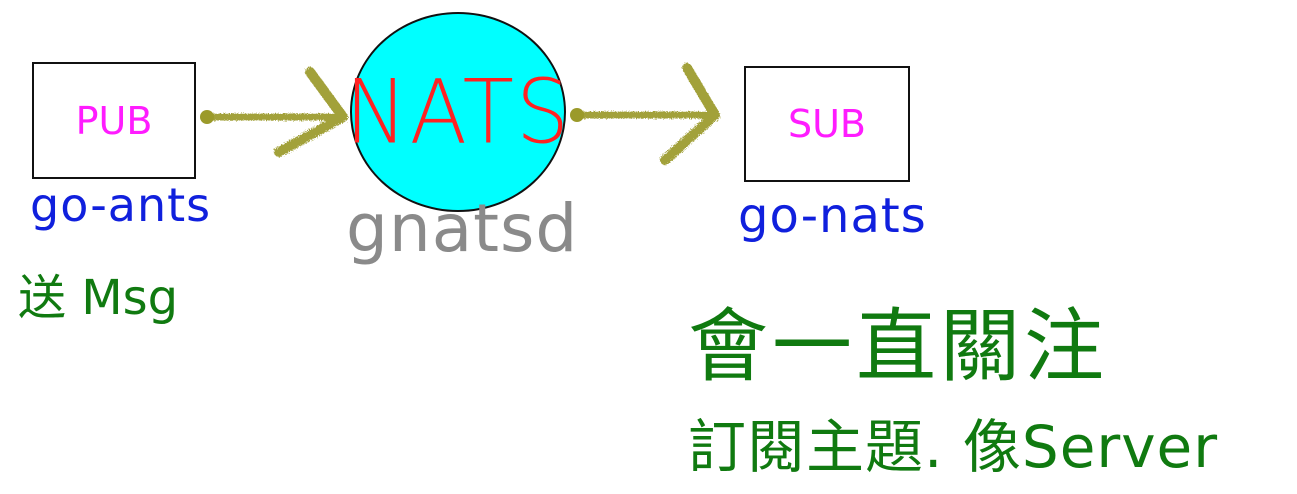 This screenshot has height=494, width=1297. What do you see at coordinates (898, 346) in the screenshot?
I see `subscriber-note-line-1: 會一直關注` at bounding box center [898, 346].